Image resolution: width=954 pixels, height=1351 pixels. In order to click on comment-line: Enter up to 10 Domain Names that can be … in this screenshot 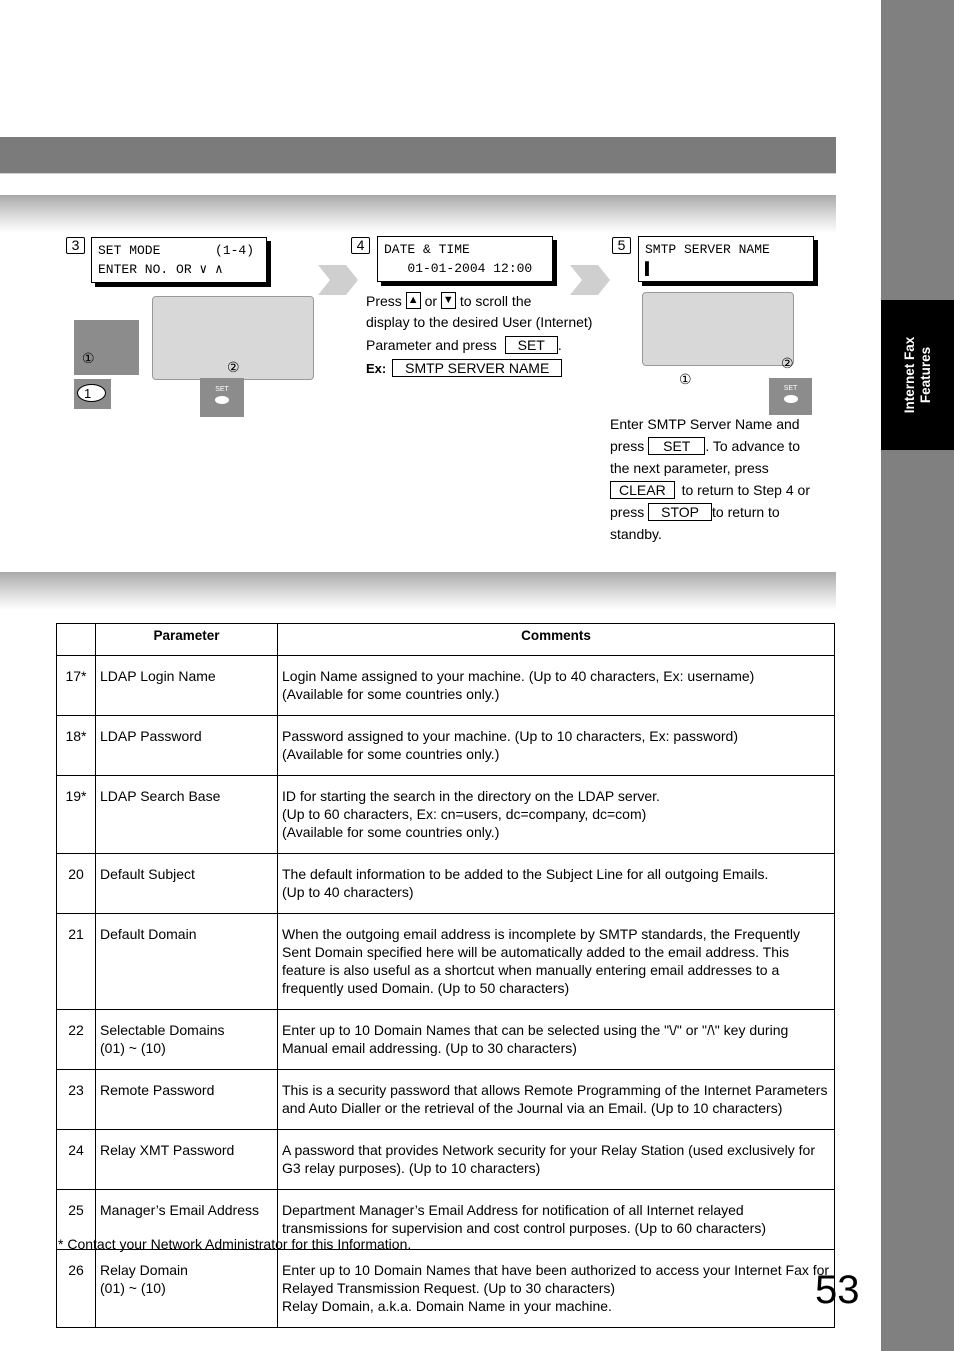, I will do `click(535, 1039)`.